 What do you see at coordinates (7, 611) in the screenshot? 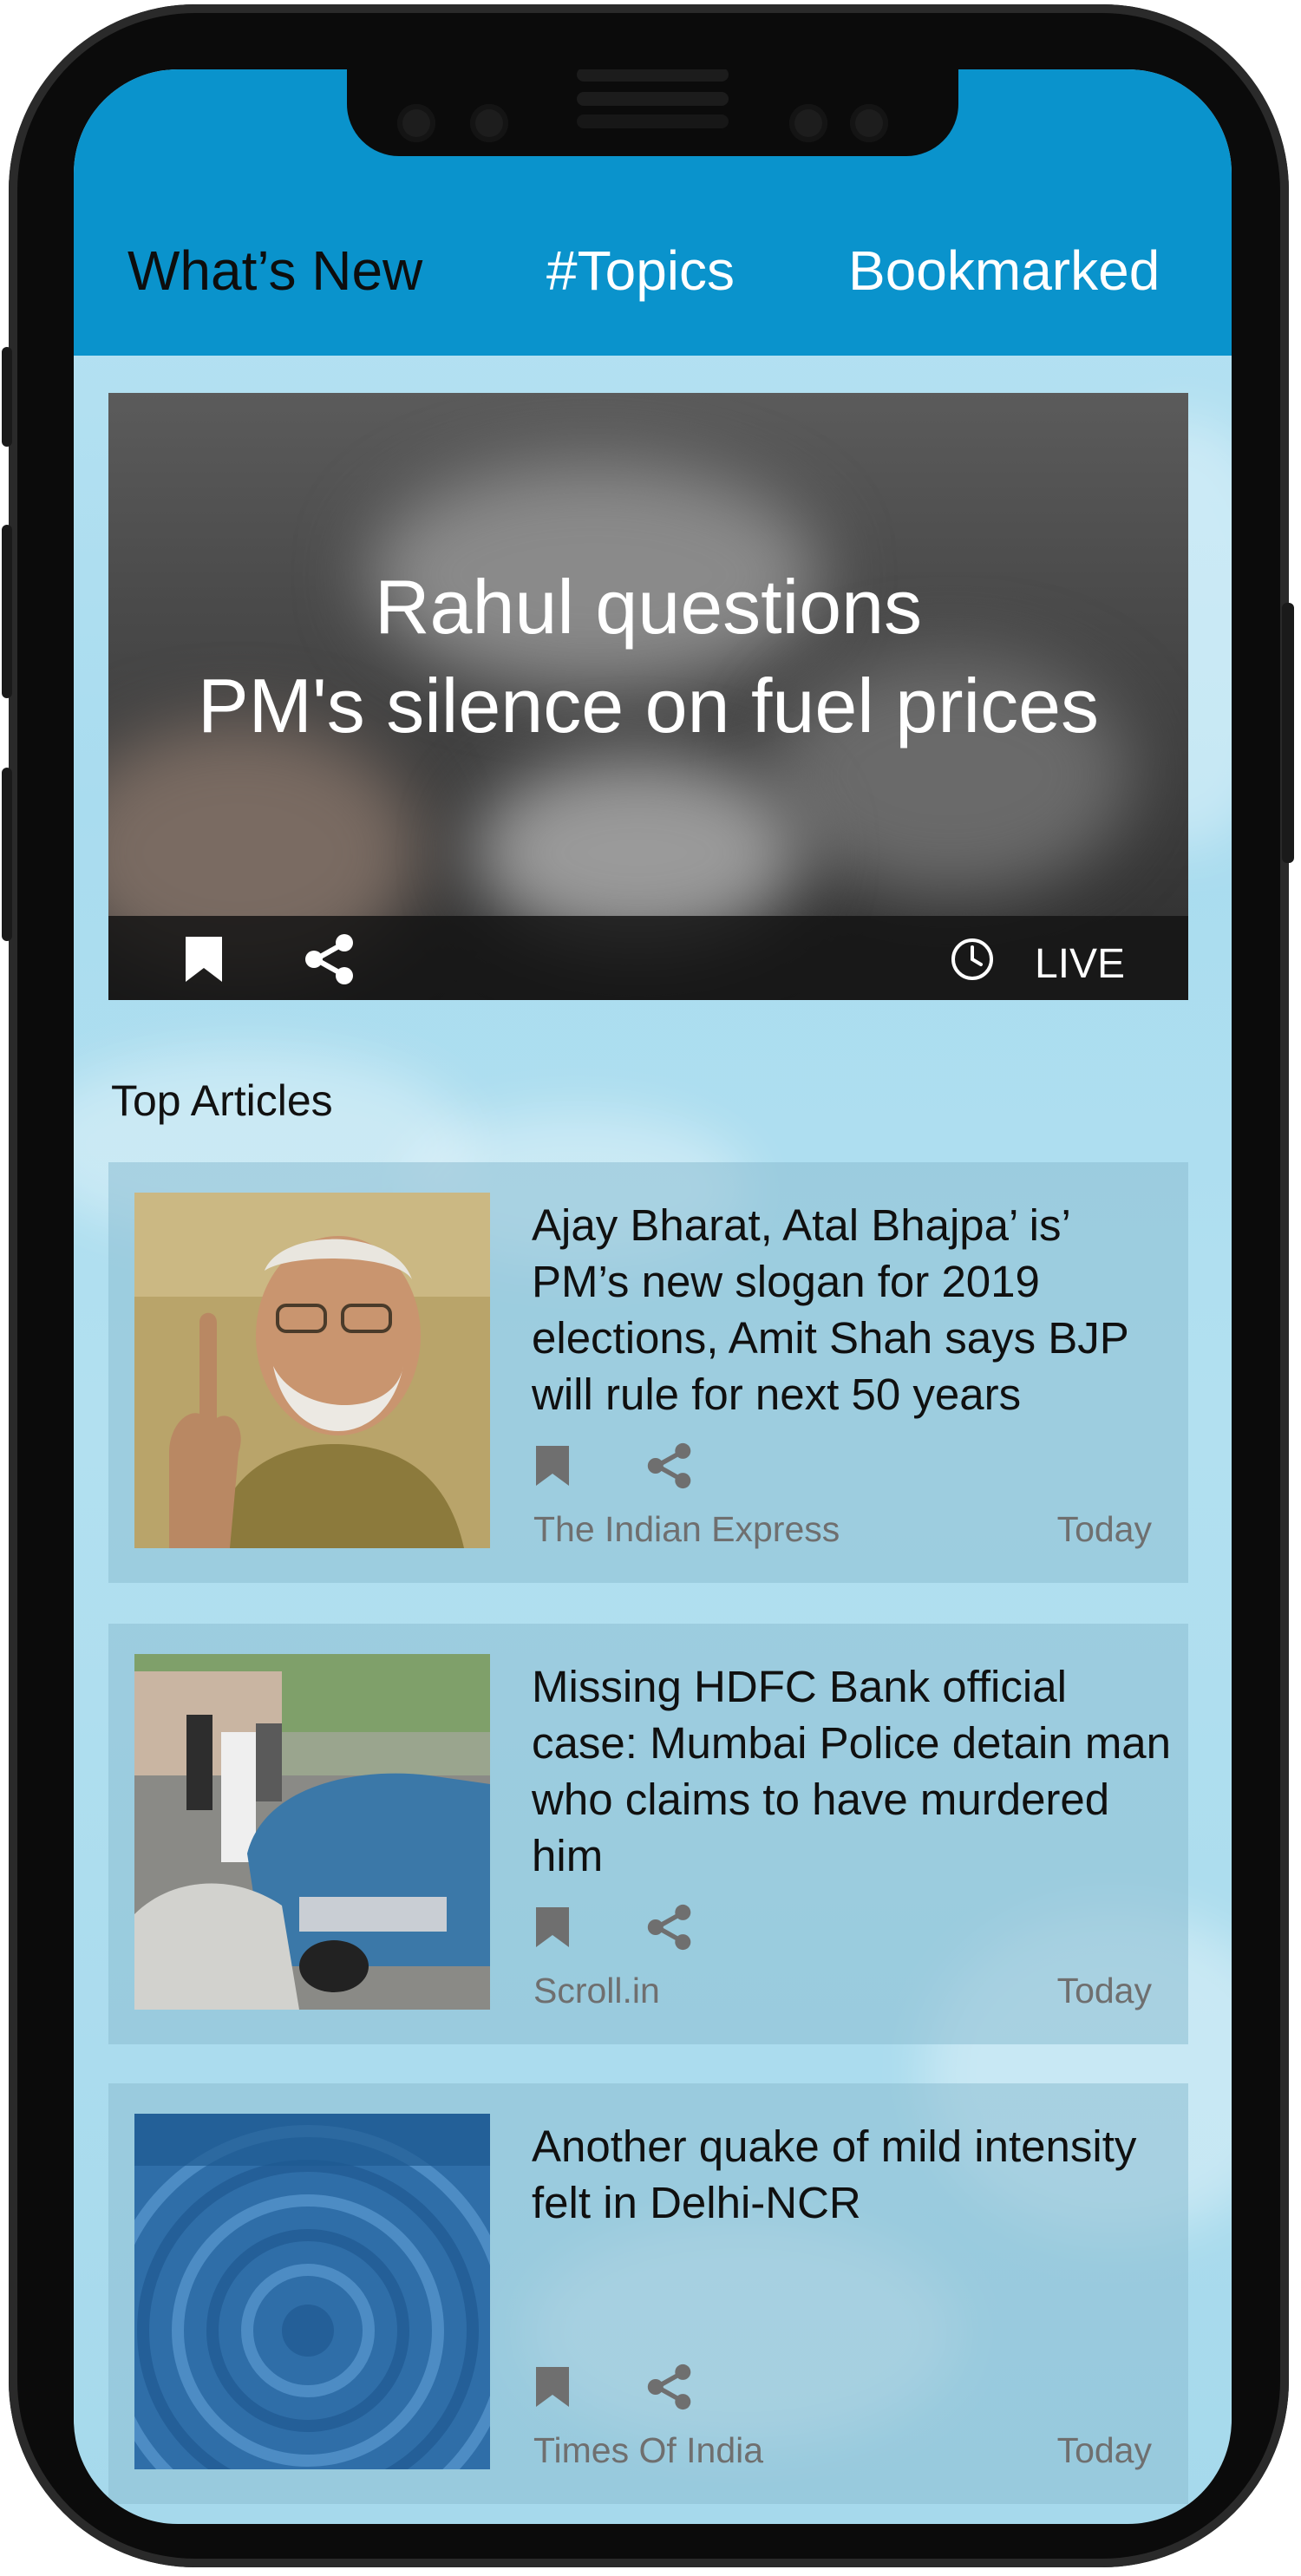
I see `phone-side-button-volume-up` at bounding box center [7, 611].